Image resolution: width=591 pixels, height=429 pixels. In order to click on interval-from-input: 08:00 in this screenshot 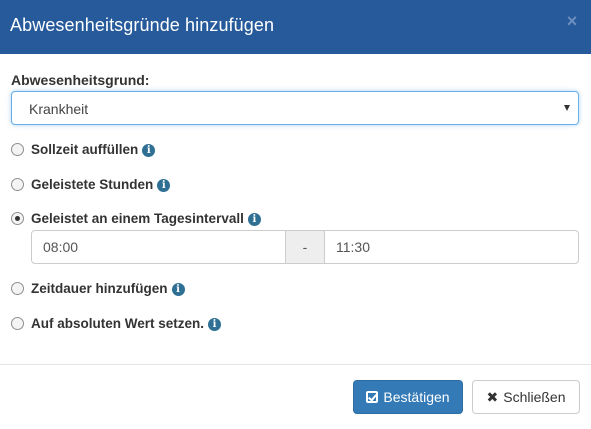, I will do `click(158, 247)`.